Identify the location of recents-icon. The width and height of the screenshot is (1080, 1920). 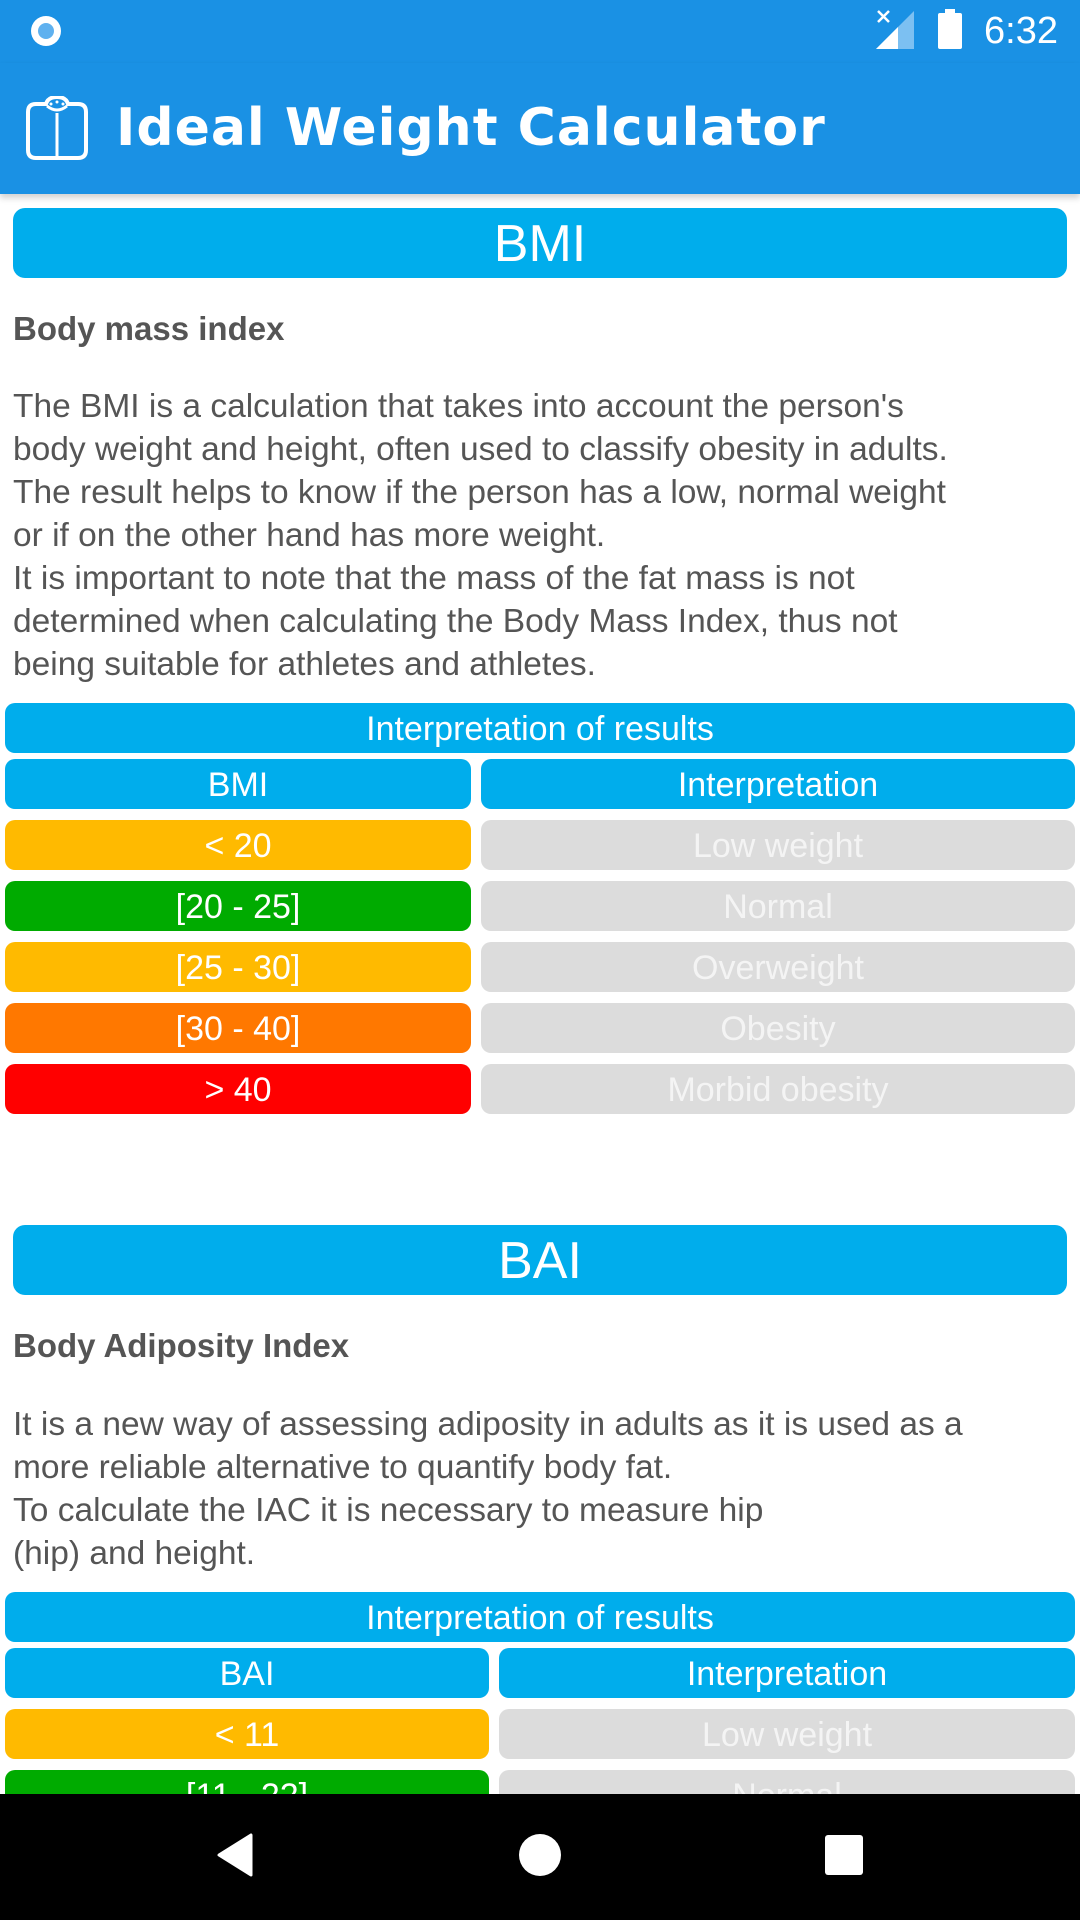
(844, 1857).